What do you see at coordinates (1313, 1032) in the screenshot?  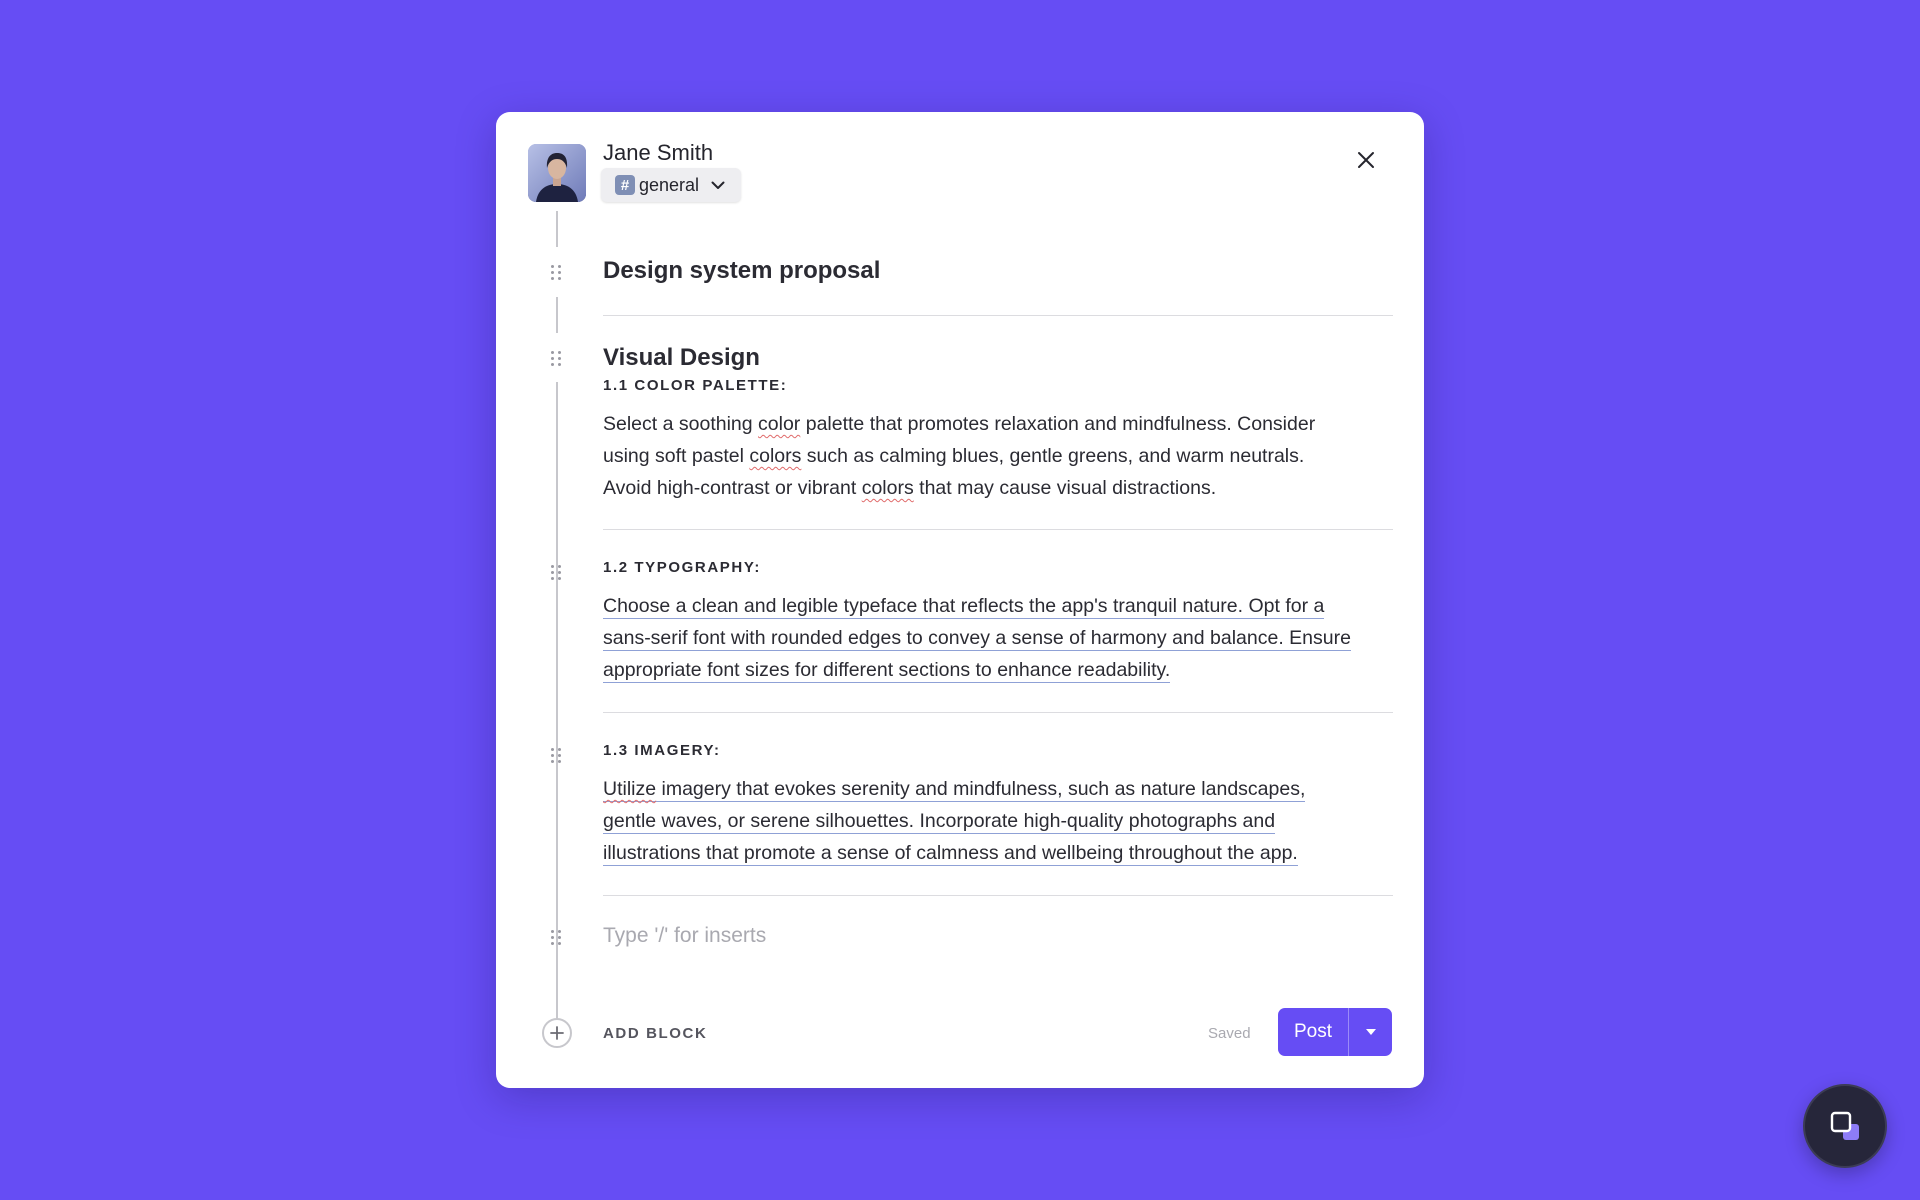 I see `post-button: Post` at bounding box center [1313, 1032].